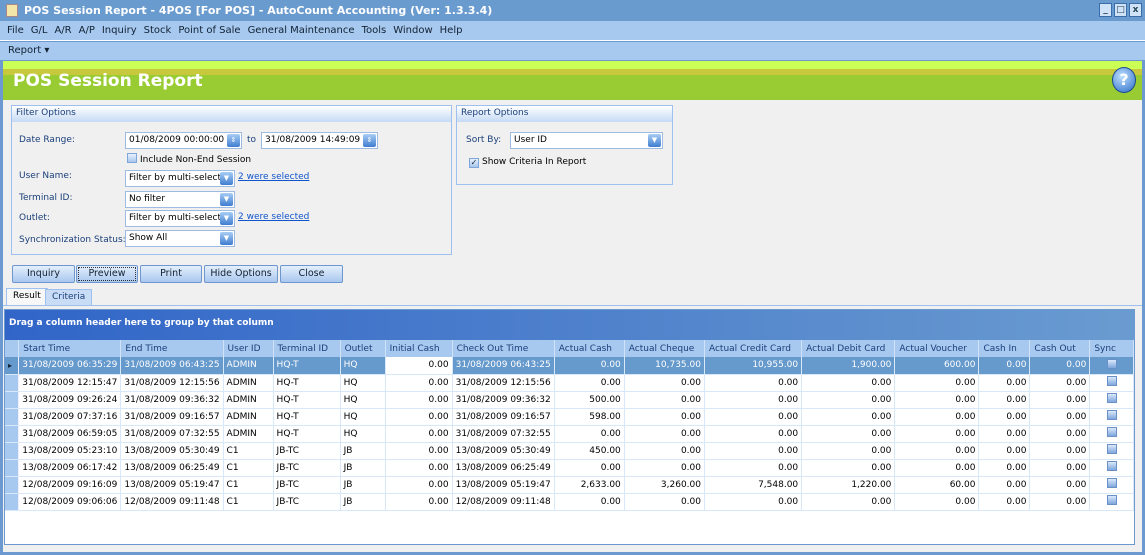  Describe the element at coordinates (753, 502) in the screenshot. I see `cell-actual-credit-card: 0.00` at that location.